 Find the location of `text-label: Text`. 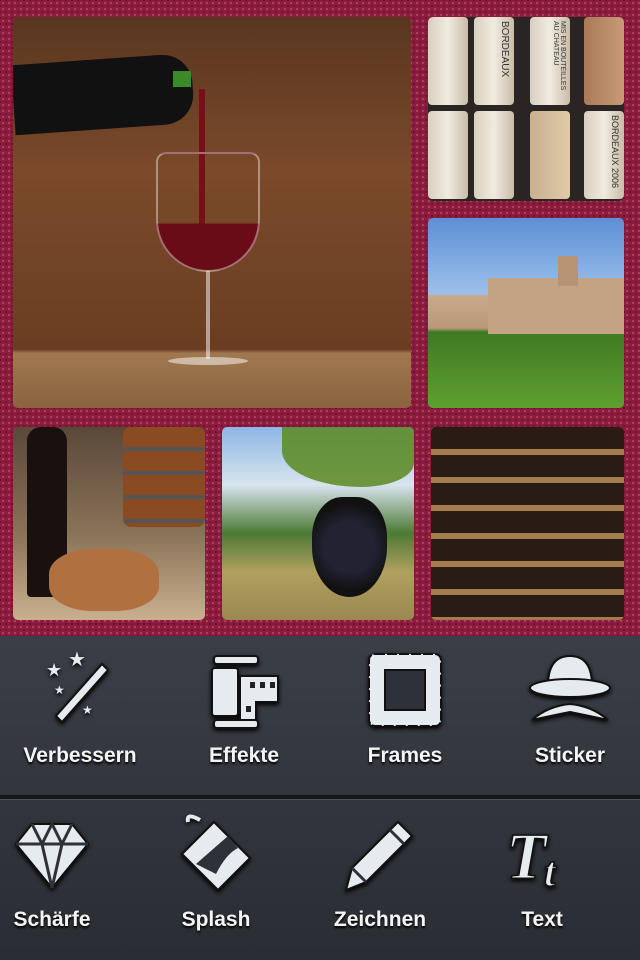

text-label: Text is located at coordinates (542, 919).